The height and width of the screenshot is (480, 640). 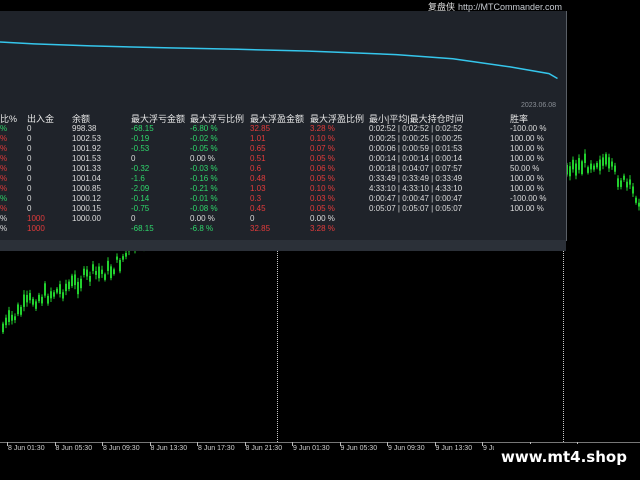 What do you see at coordinates (204, 208) in the screenshot?
I see `row-max-loss-pct: -0.08 %` at bounding box center [204, 208].